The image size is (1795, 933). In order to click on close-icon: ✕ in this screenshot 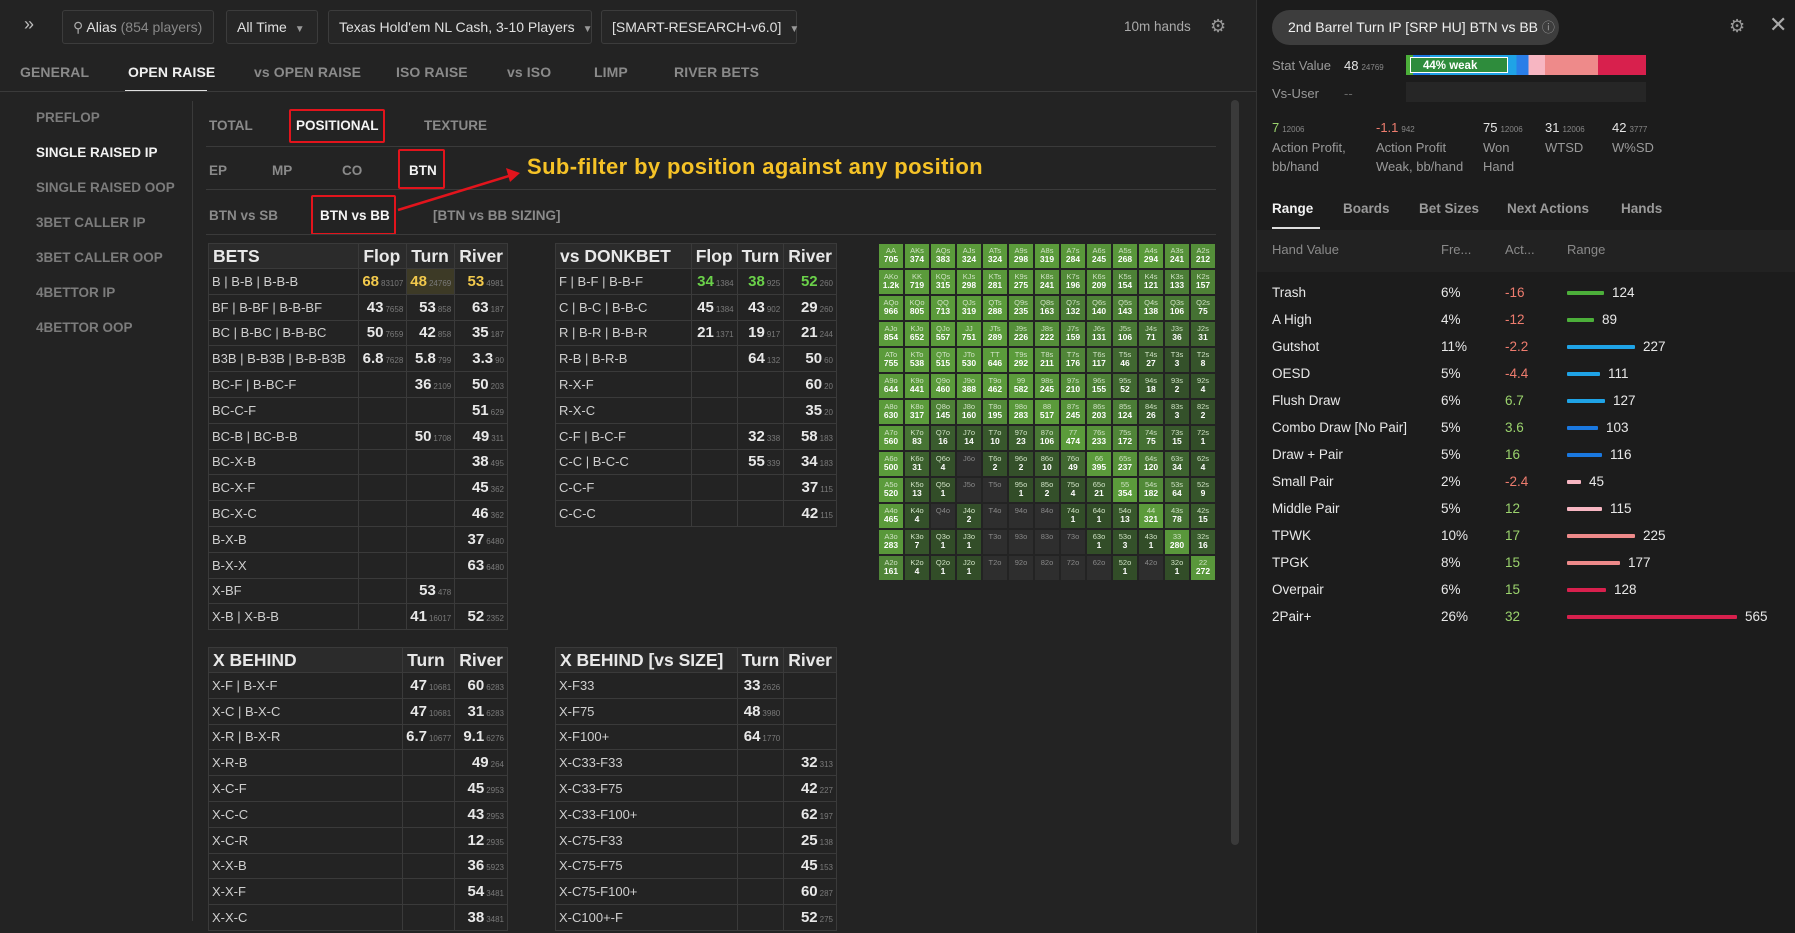, I will do `click(1778, 25)`.